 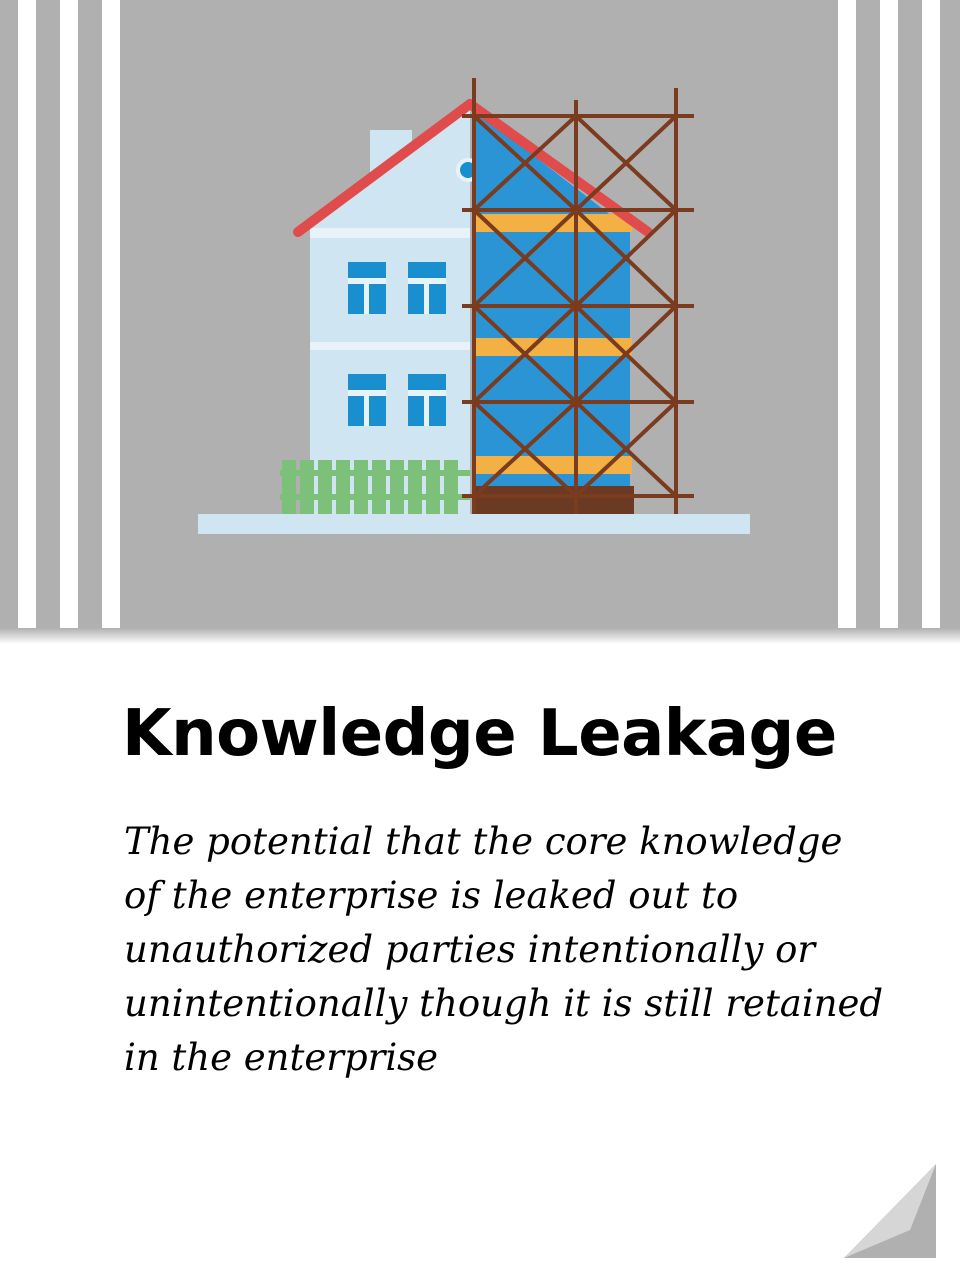 I want to click on page-curl-icon, so click(x=890, y=1211).